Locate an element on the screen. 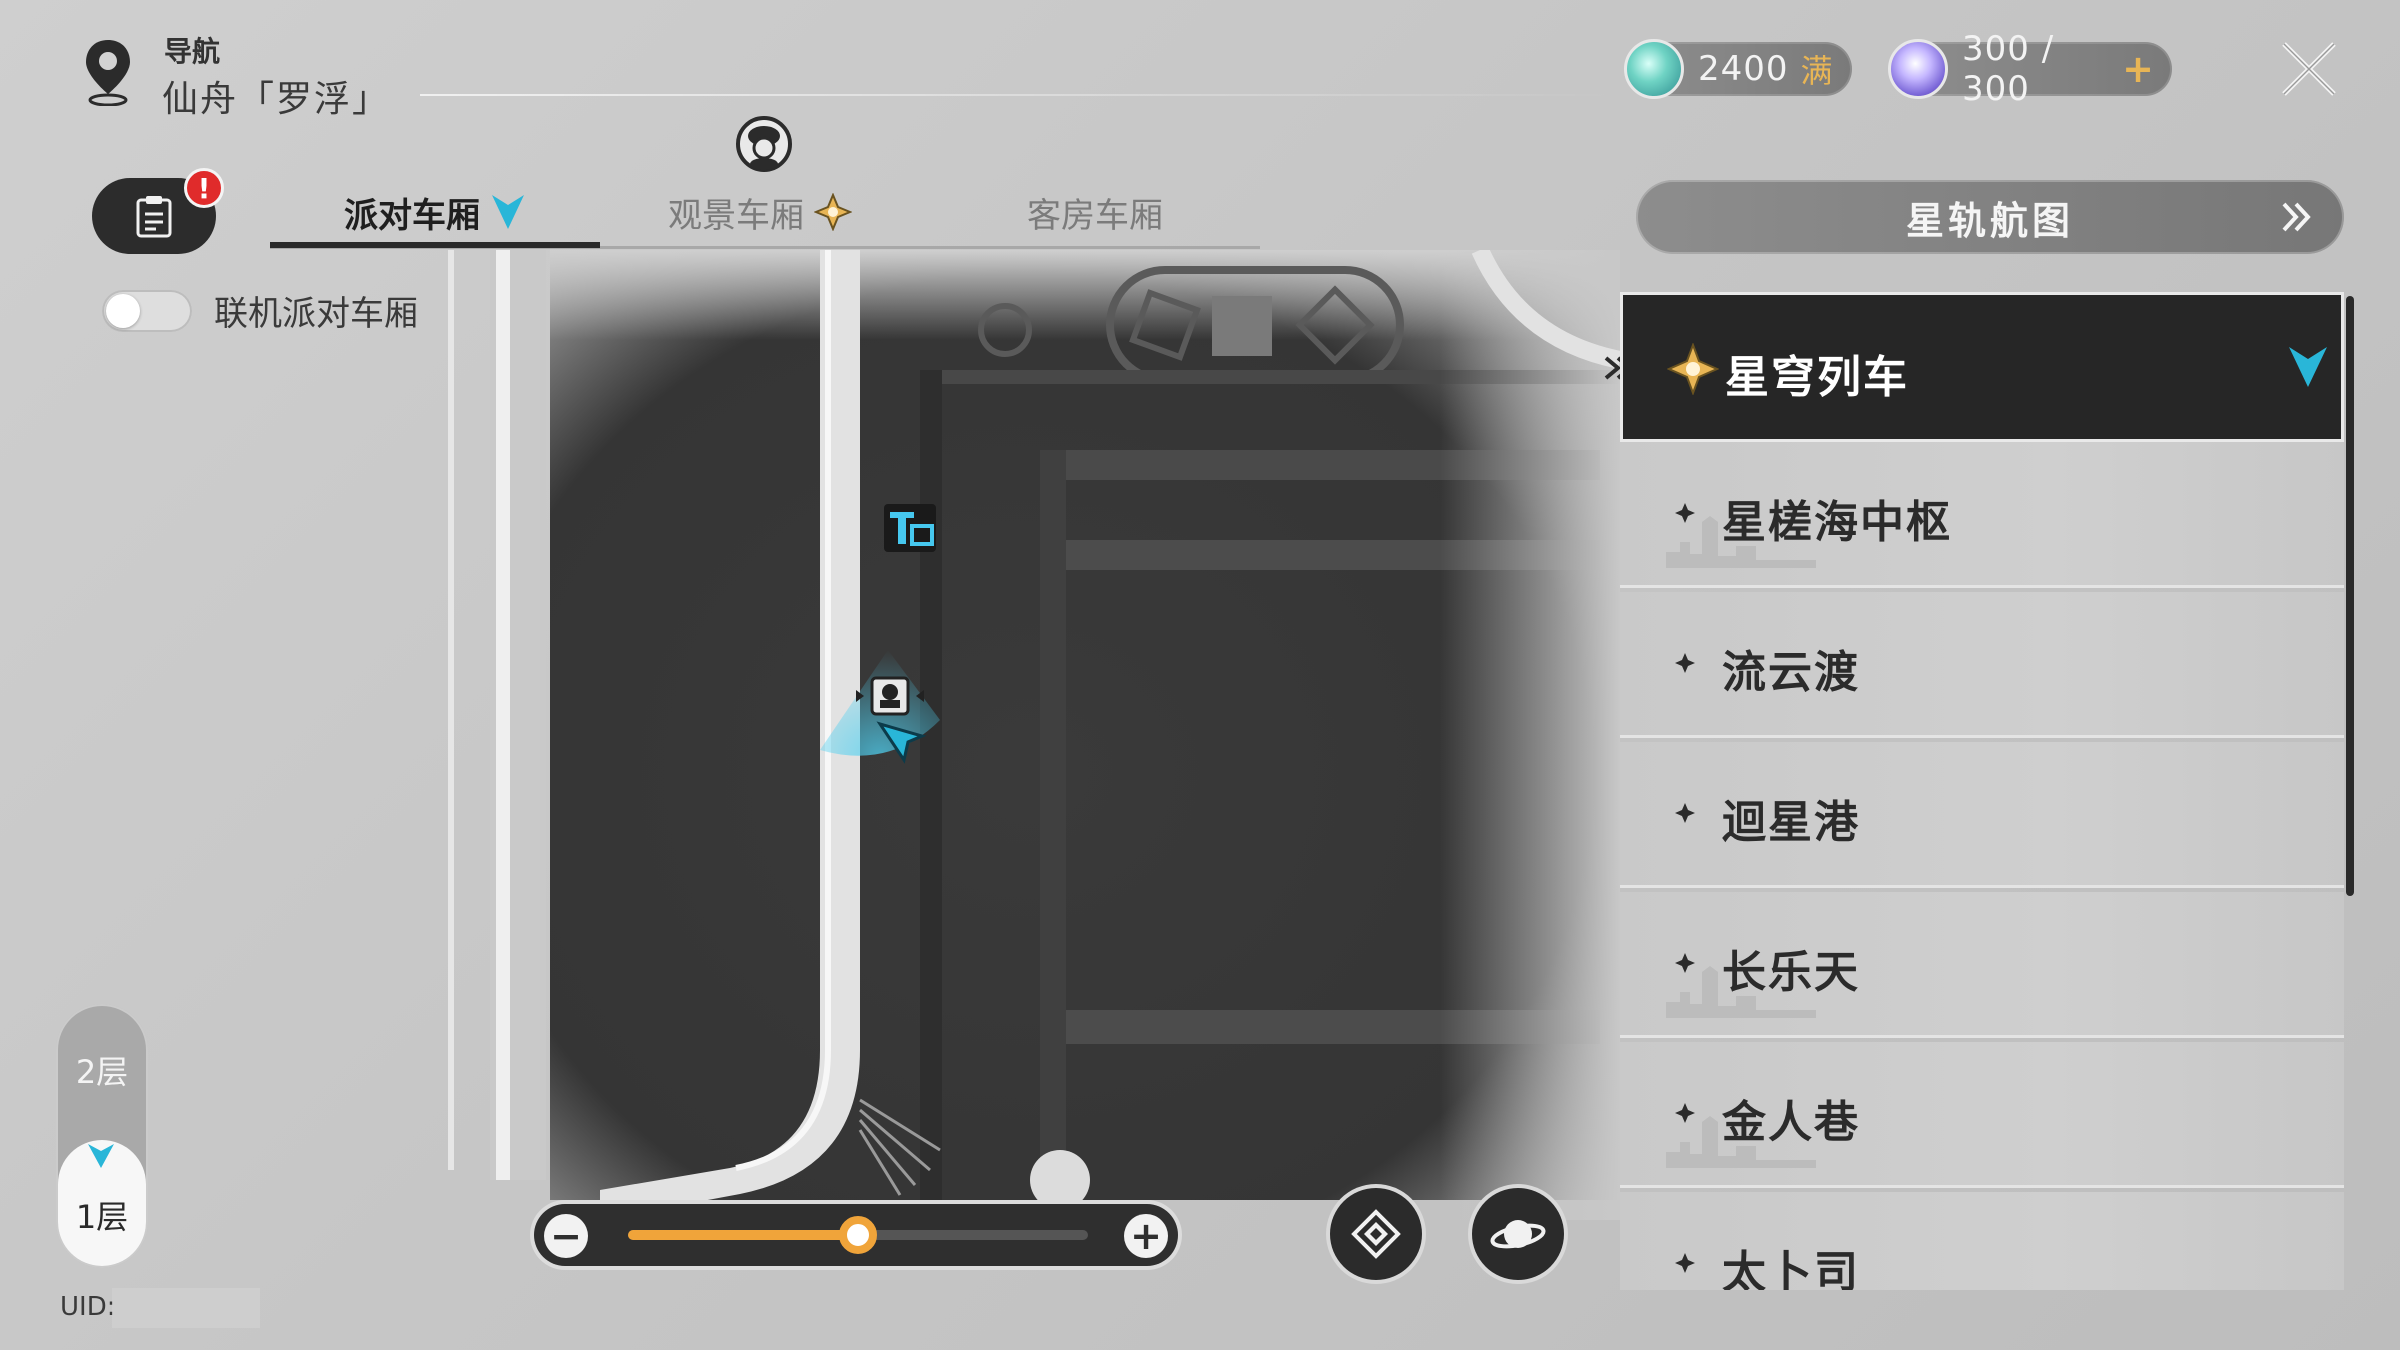  toggle-knob is located at coordinates (123, 311).